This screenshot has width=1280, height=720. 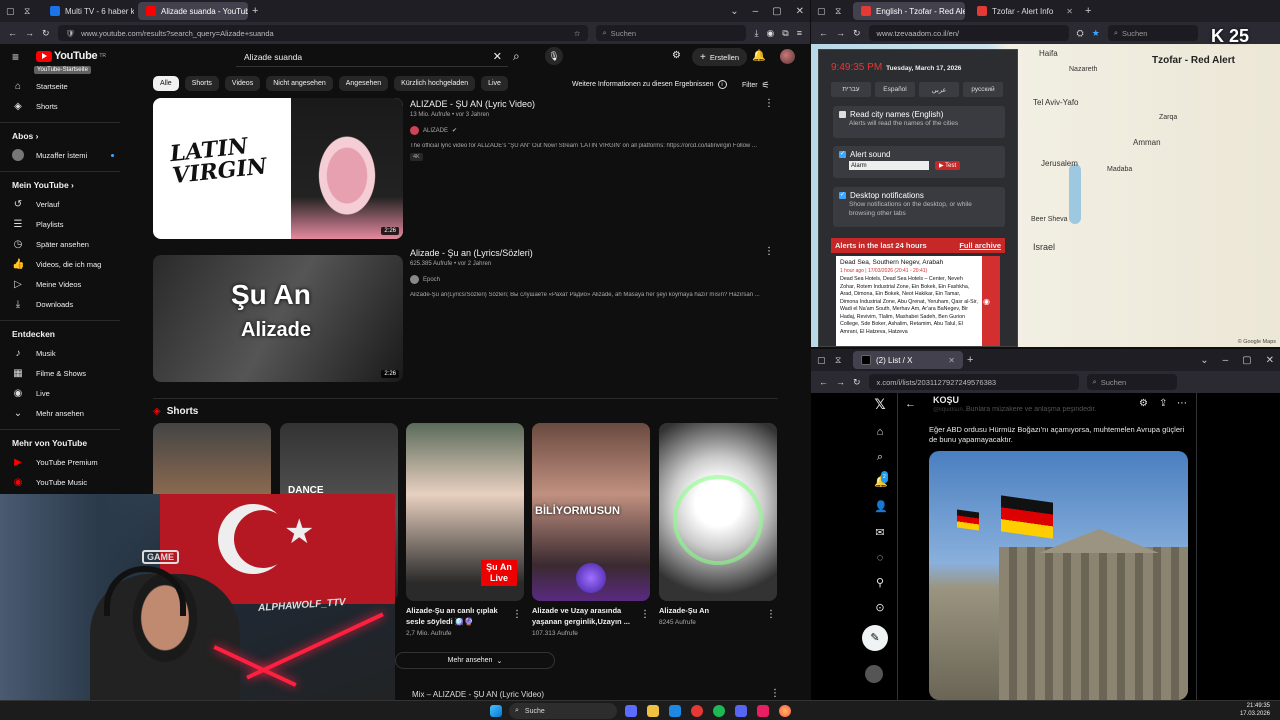 I want to click on cast-icon: ⚙, so click(x=676, y=55).